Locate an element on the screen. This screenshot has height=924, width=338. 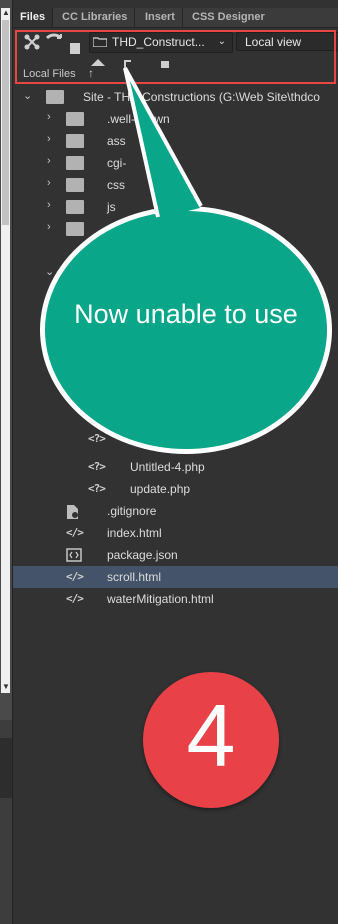
step-number: 4 is located at coordinates (211, 735).